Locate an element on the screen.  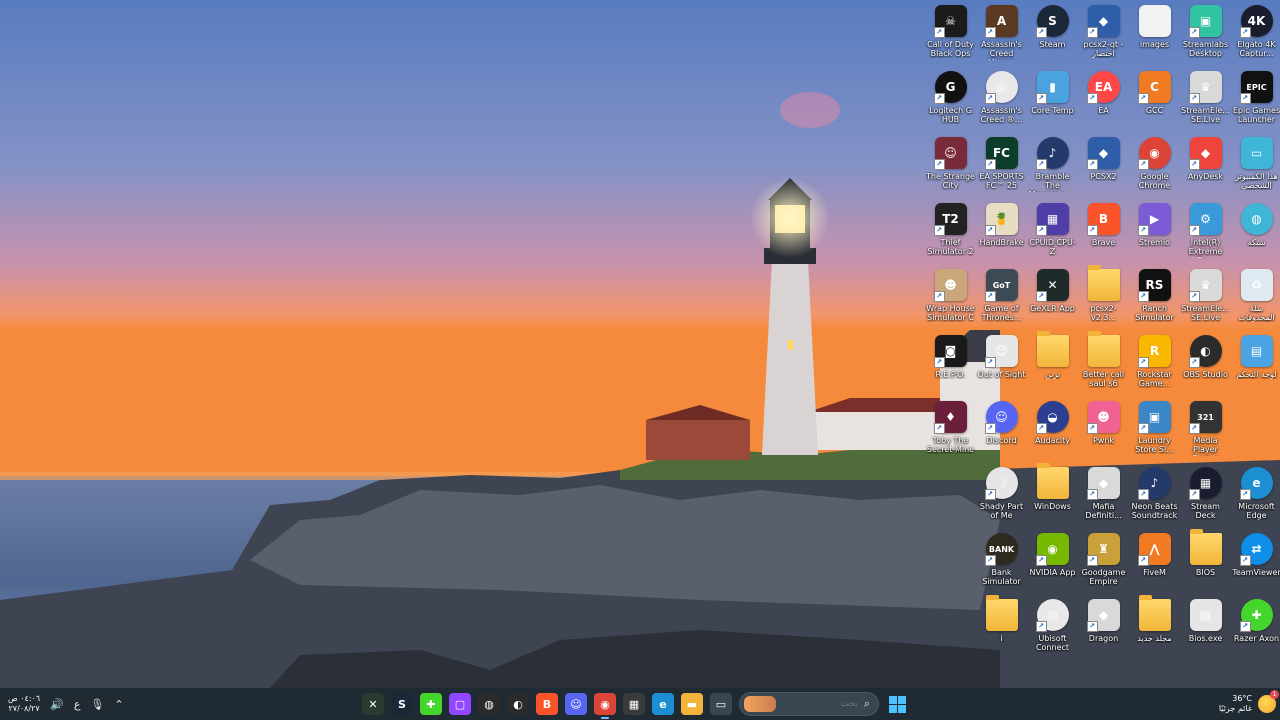
desktop-shortcut: تزنن is located at coordinates (1052, 364).